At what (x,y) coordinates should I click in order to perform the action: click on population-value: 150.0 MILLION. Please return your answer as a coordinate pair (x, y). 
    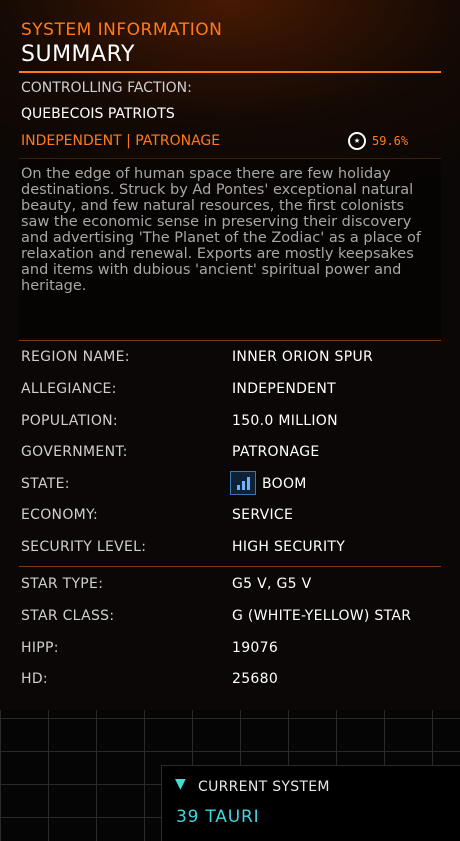
    Looking at the image, I should click on (285, 421).